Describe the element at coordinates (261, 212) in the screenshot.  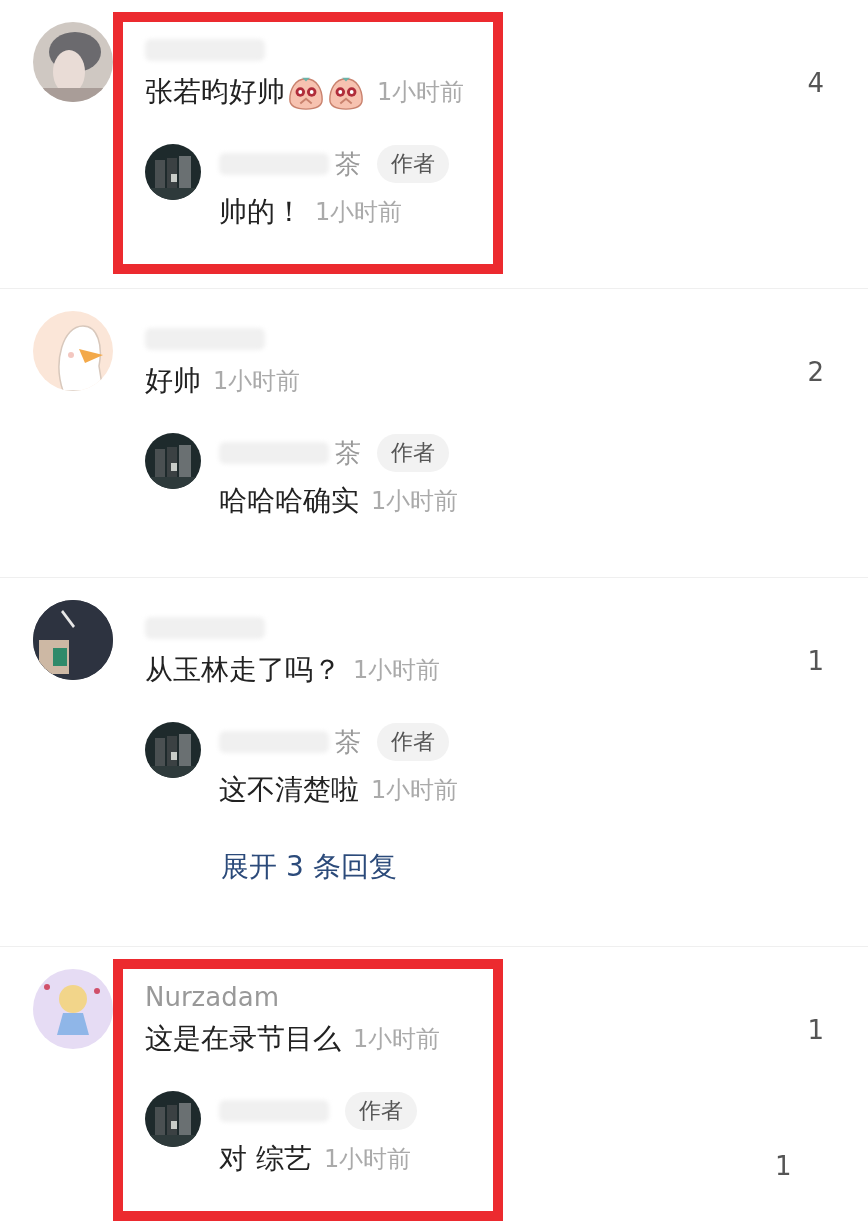
I see `reply-text: 帅的！` at that location.